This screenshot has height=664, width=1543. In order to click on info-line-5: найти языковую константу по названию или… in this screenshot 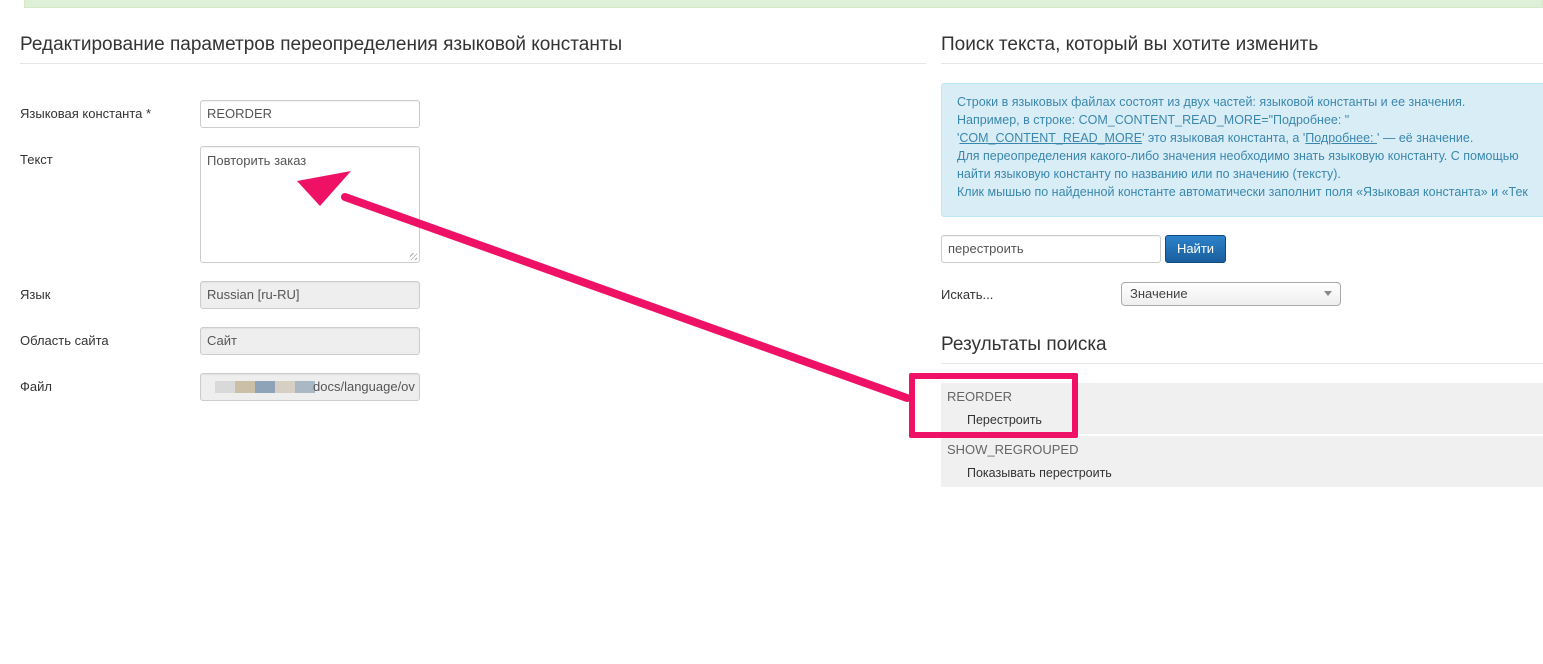, I will do `click(1149, 174)`.